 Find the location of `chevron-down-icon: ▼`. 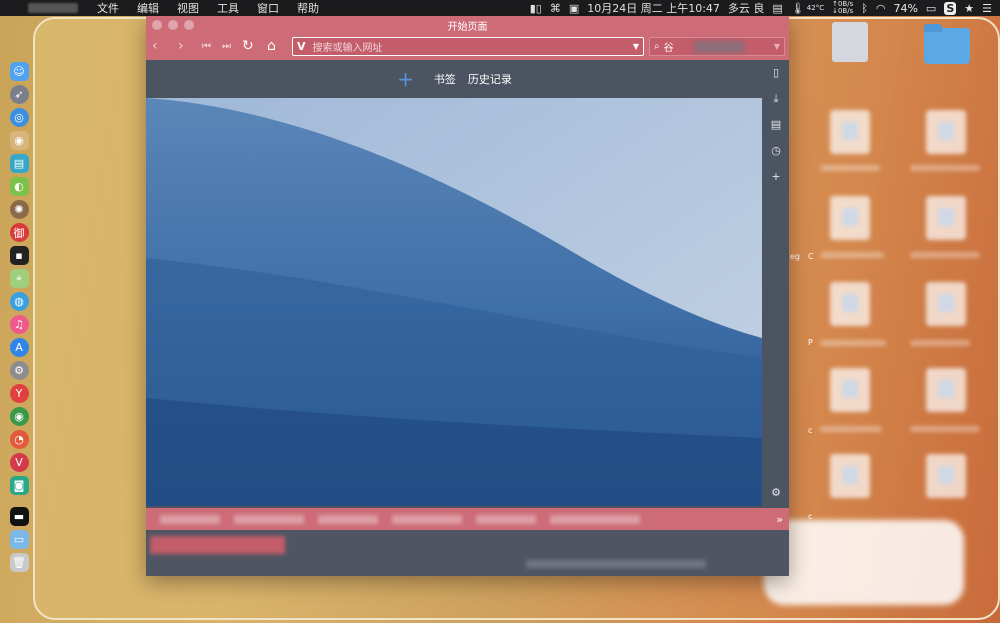

chevron-down-icon: ▼ is located at coordinates (636, 46).